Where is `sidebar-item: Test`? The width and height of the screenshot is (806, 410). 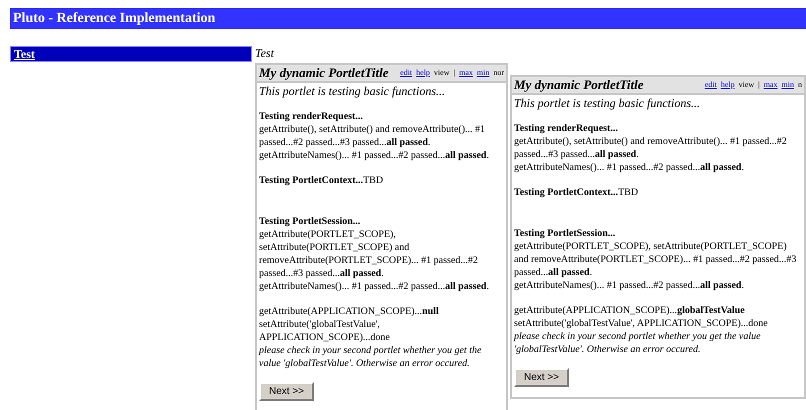
sidebar-item: Test is located at coordinates (131, 54).